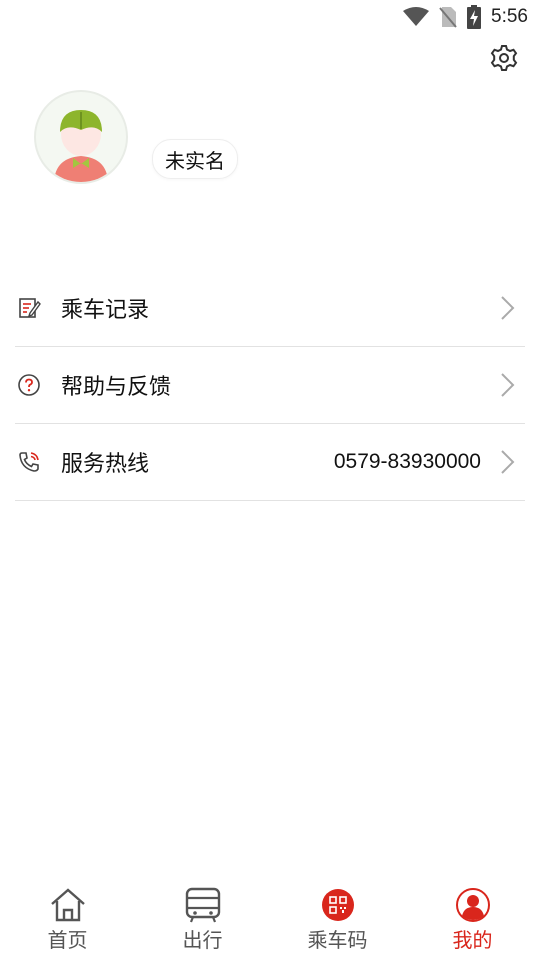 The image size is (540, 960). I want to click on menu-item-help-feedback: 帮助与反馈, so click(270, 385).